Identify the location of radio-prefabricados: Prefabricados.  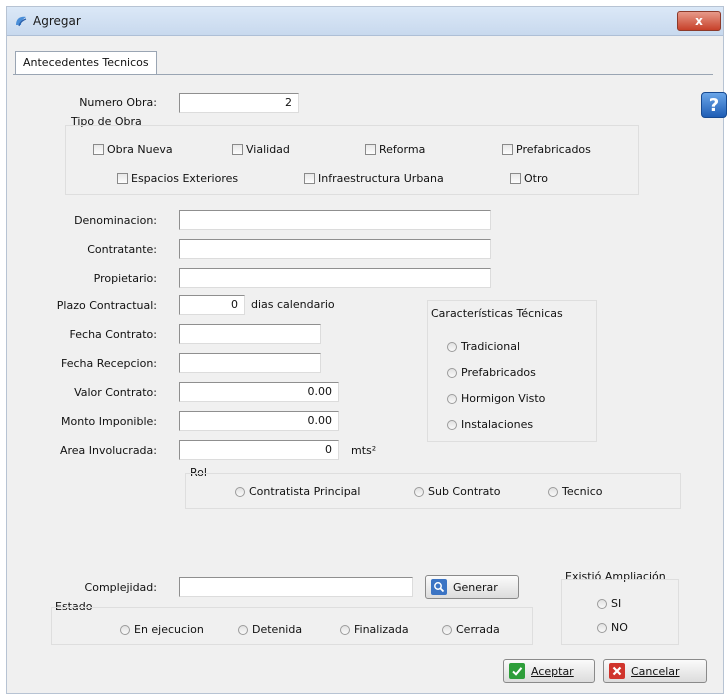
(491, 372).